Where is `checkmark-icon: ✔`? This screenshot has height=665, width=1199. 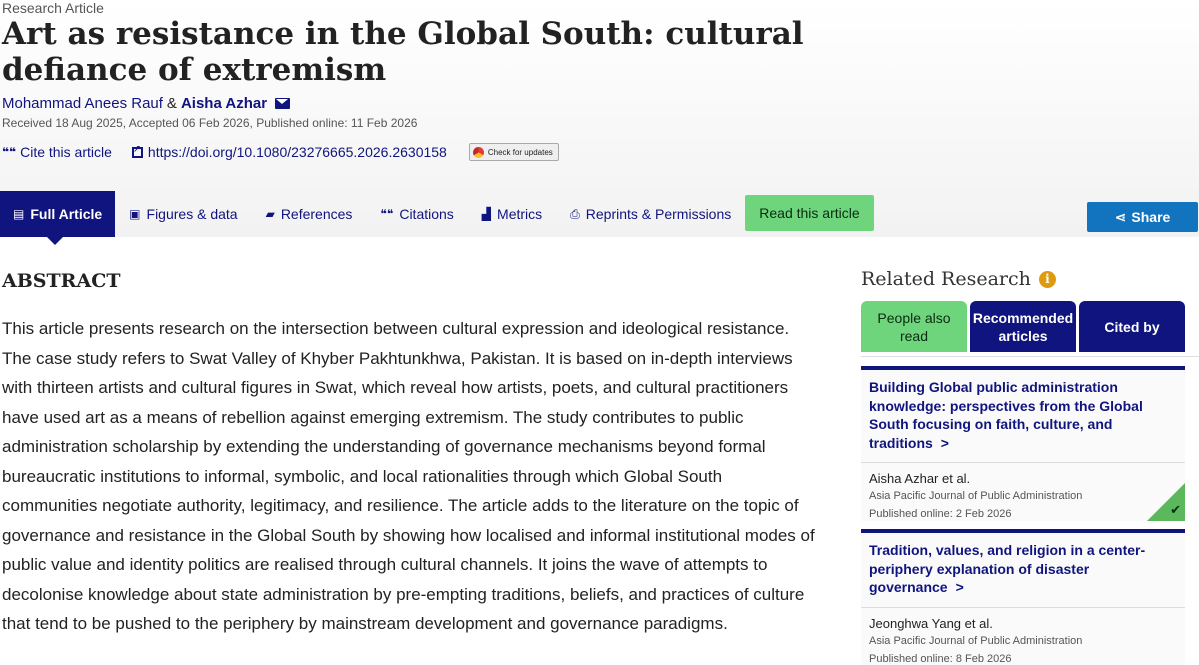
checkmark-icon: ✔ is located at coordinates (1175, 509).